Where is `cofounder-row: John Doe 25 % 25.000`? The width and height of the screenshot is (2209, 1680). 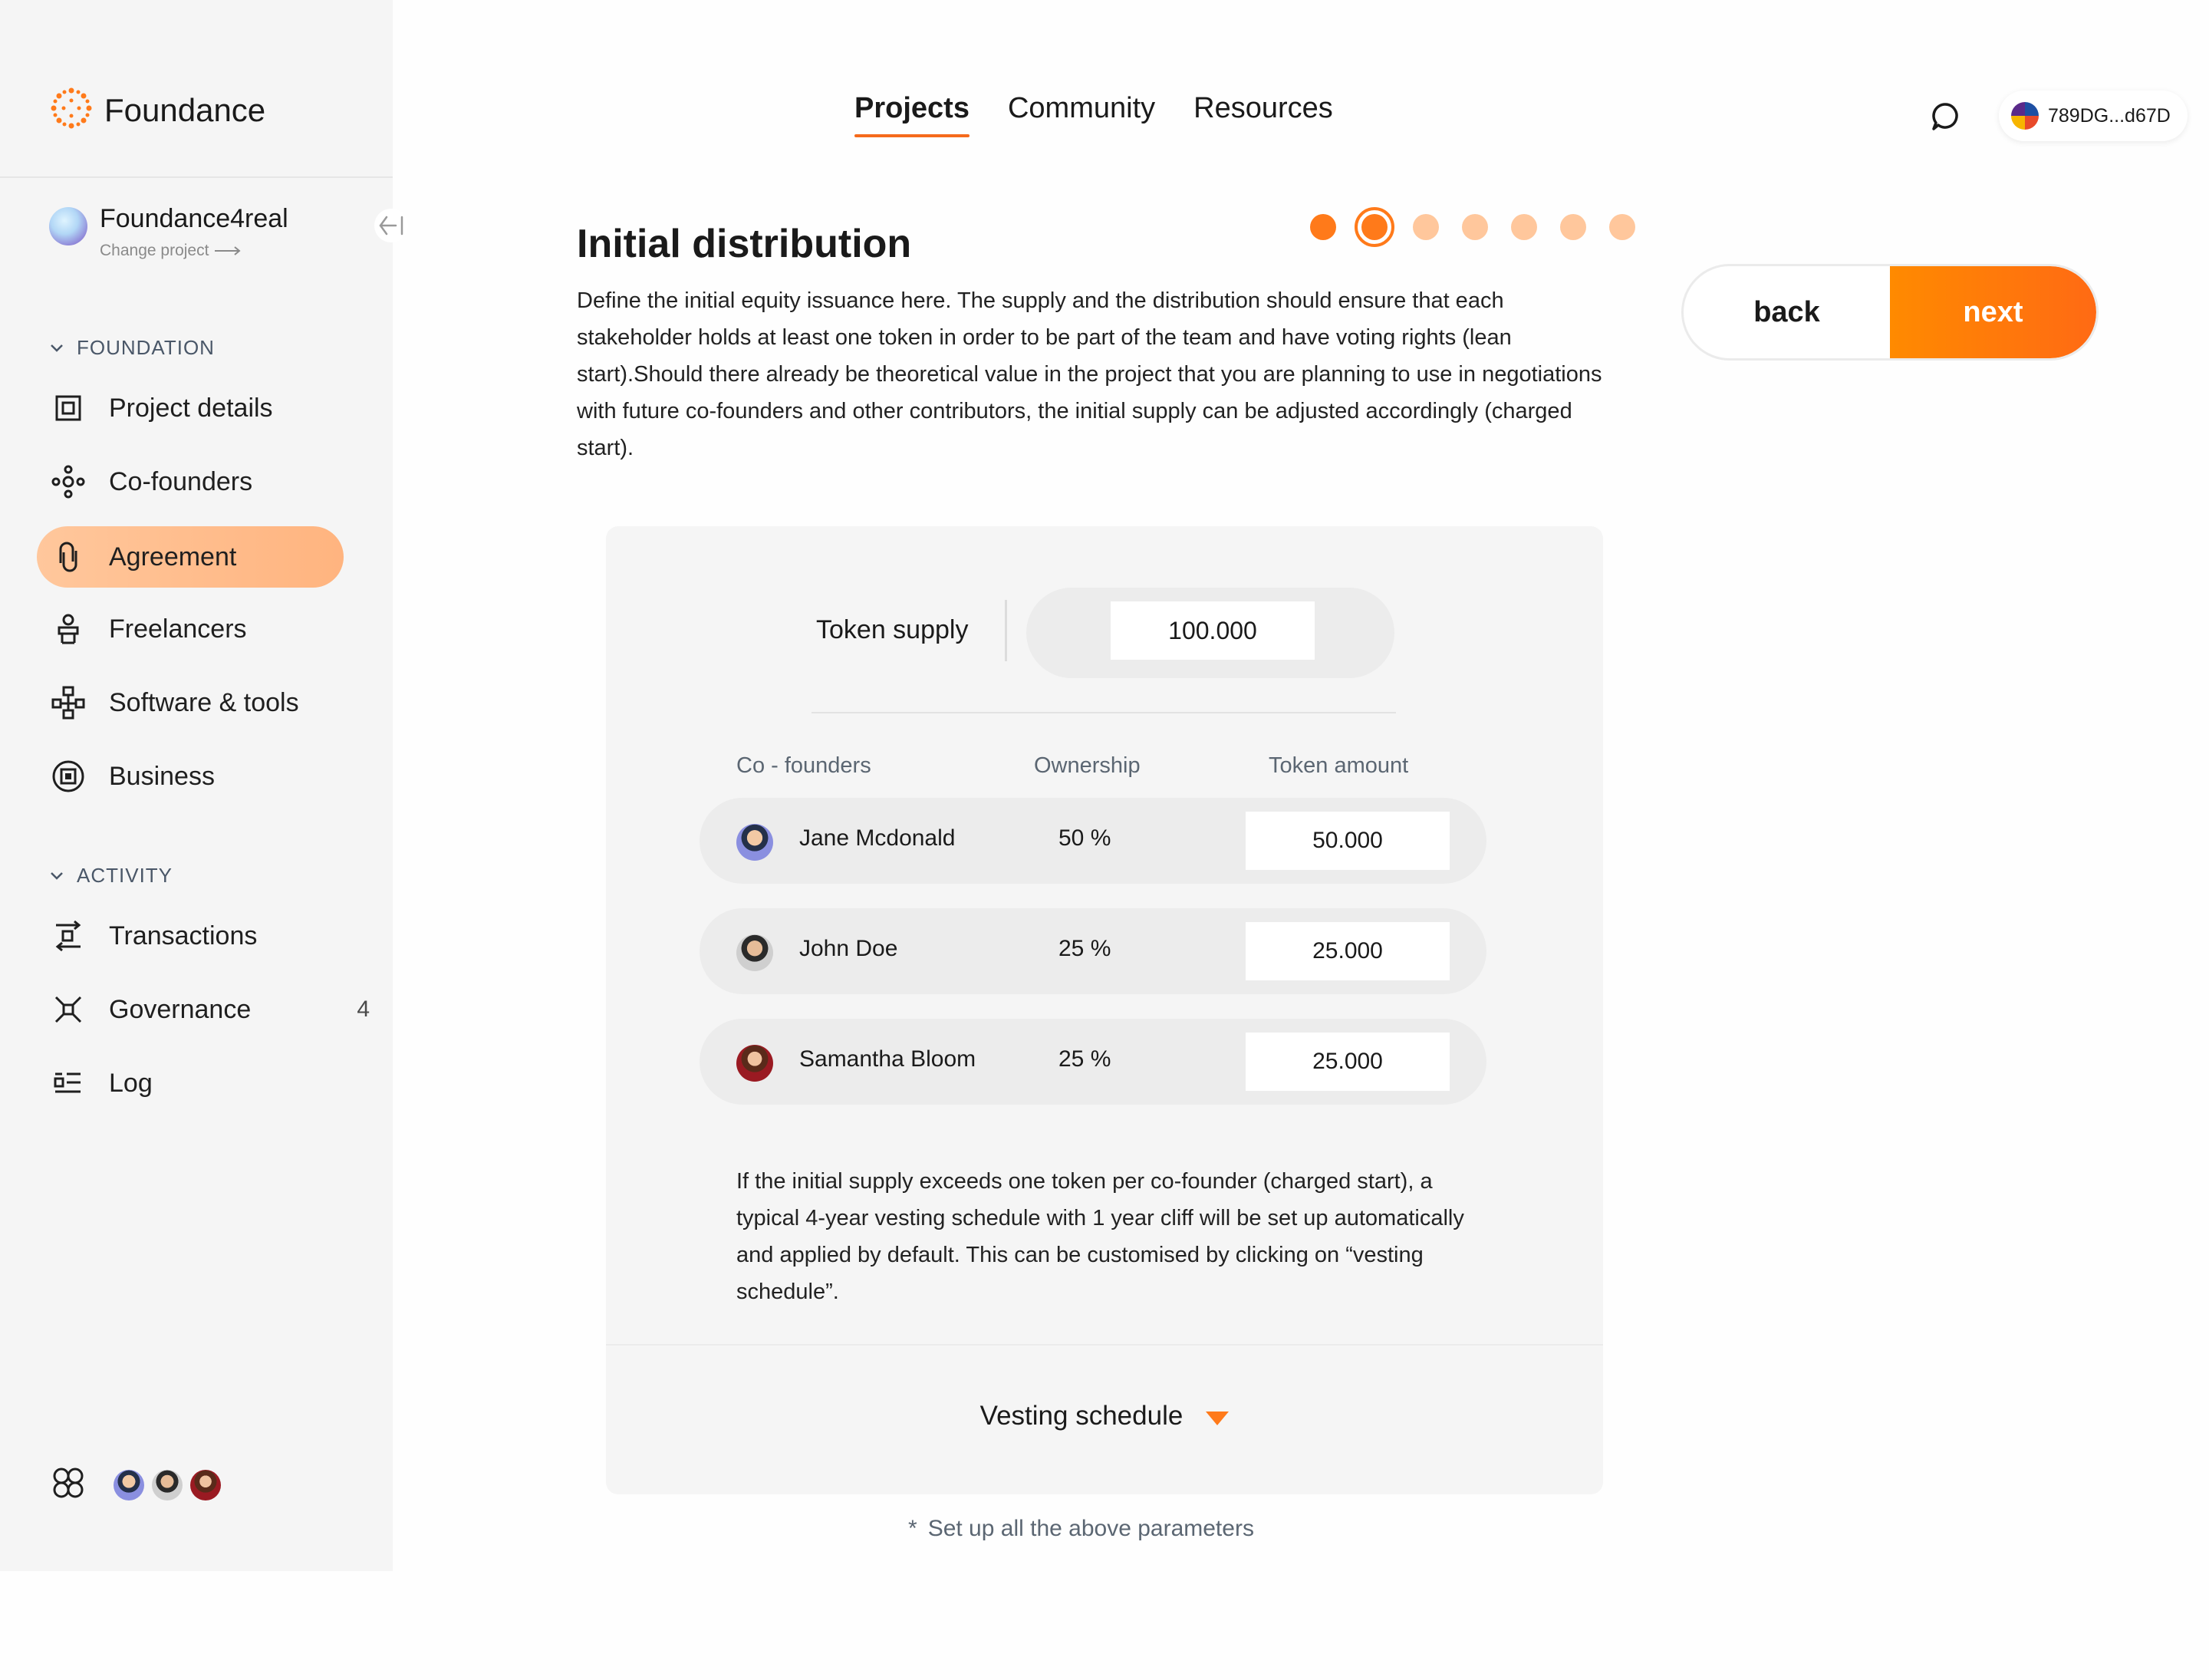 cofounder-row: John Doe 25 % 25.000 is located at coordinates (1093, 951).